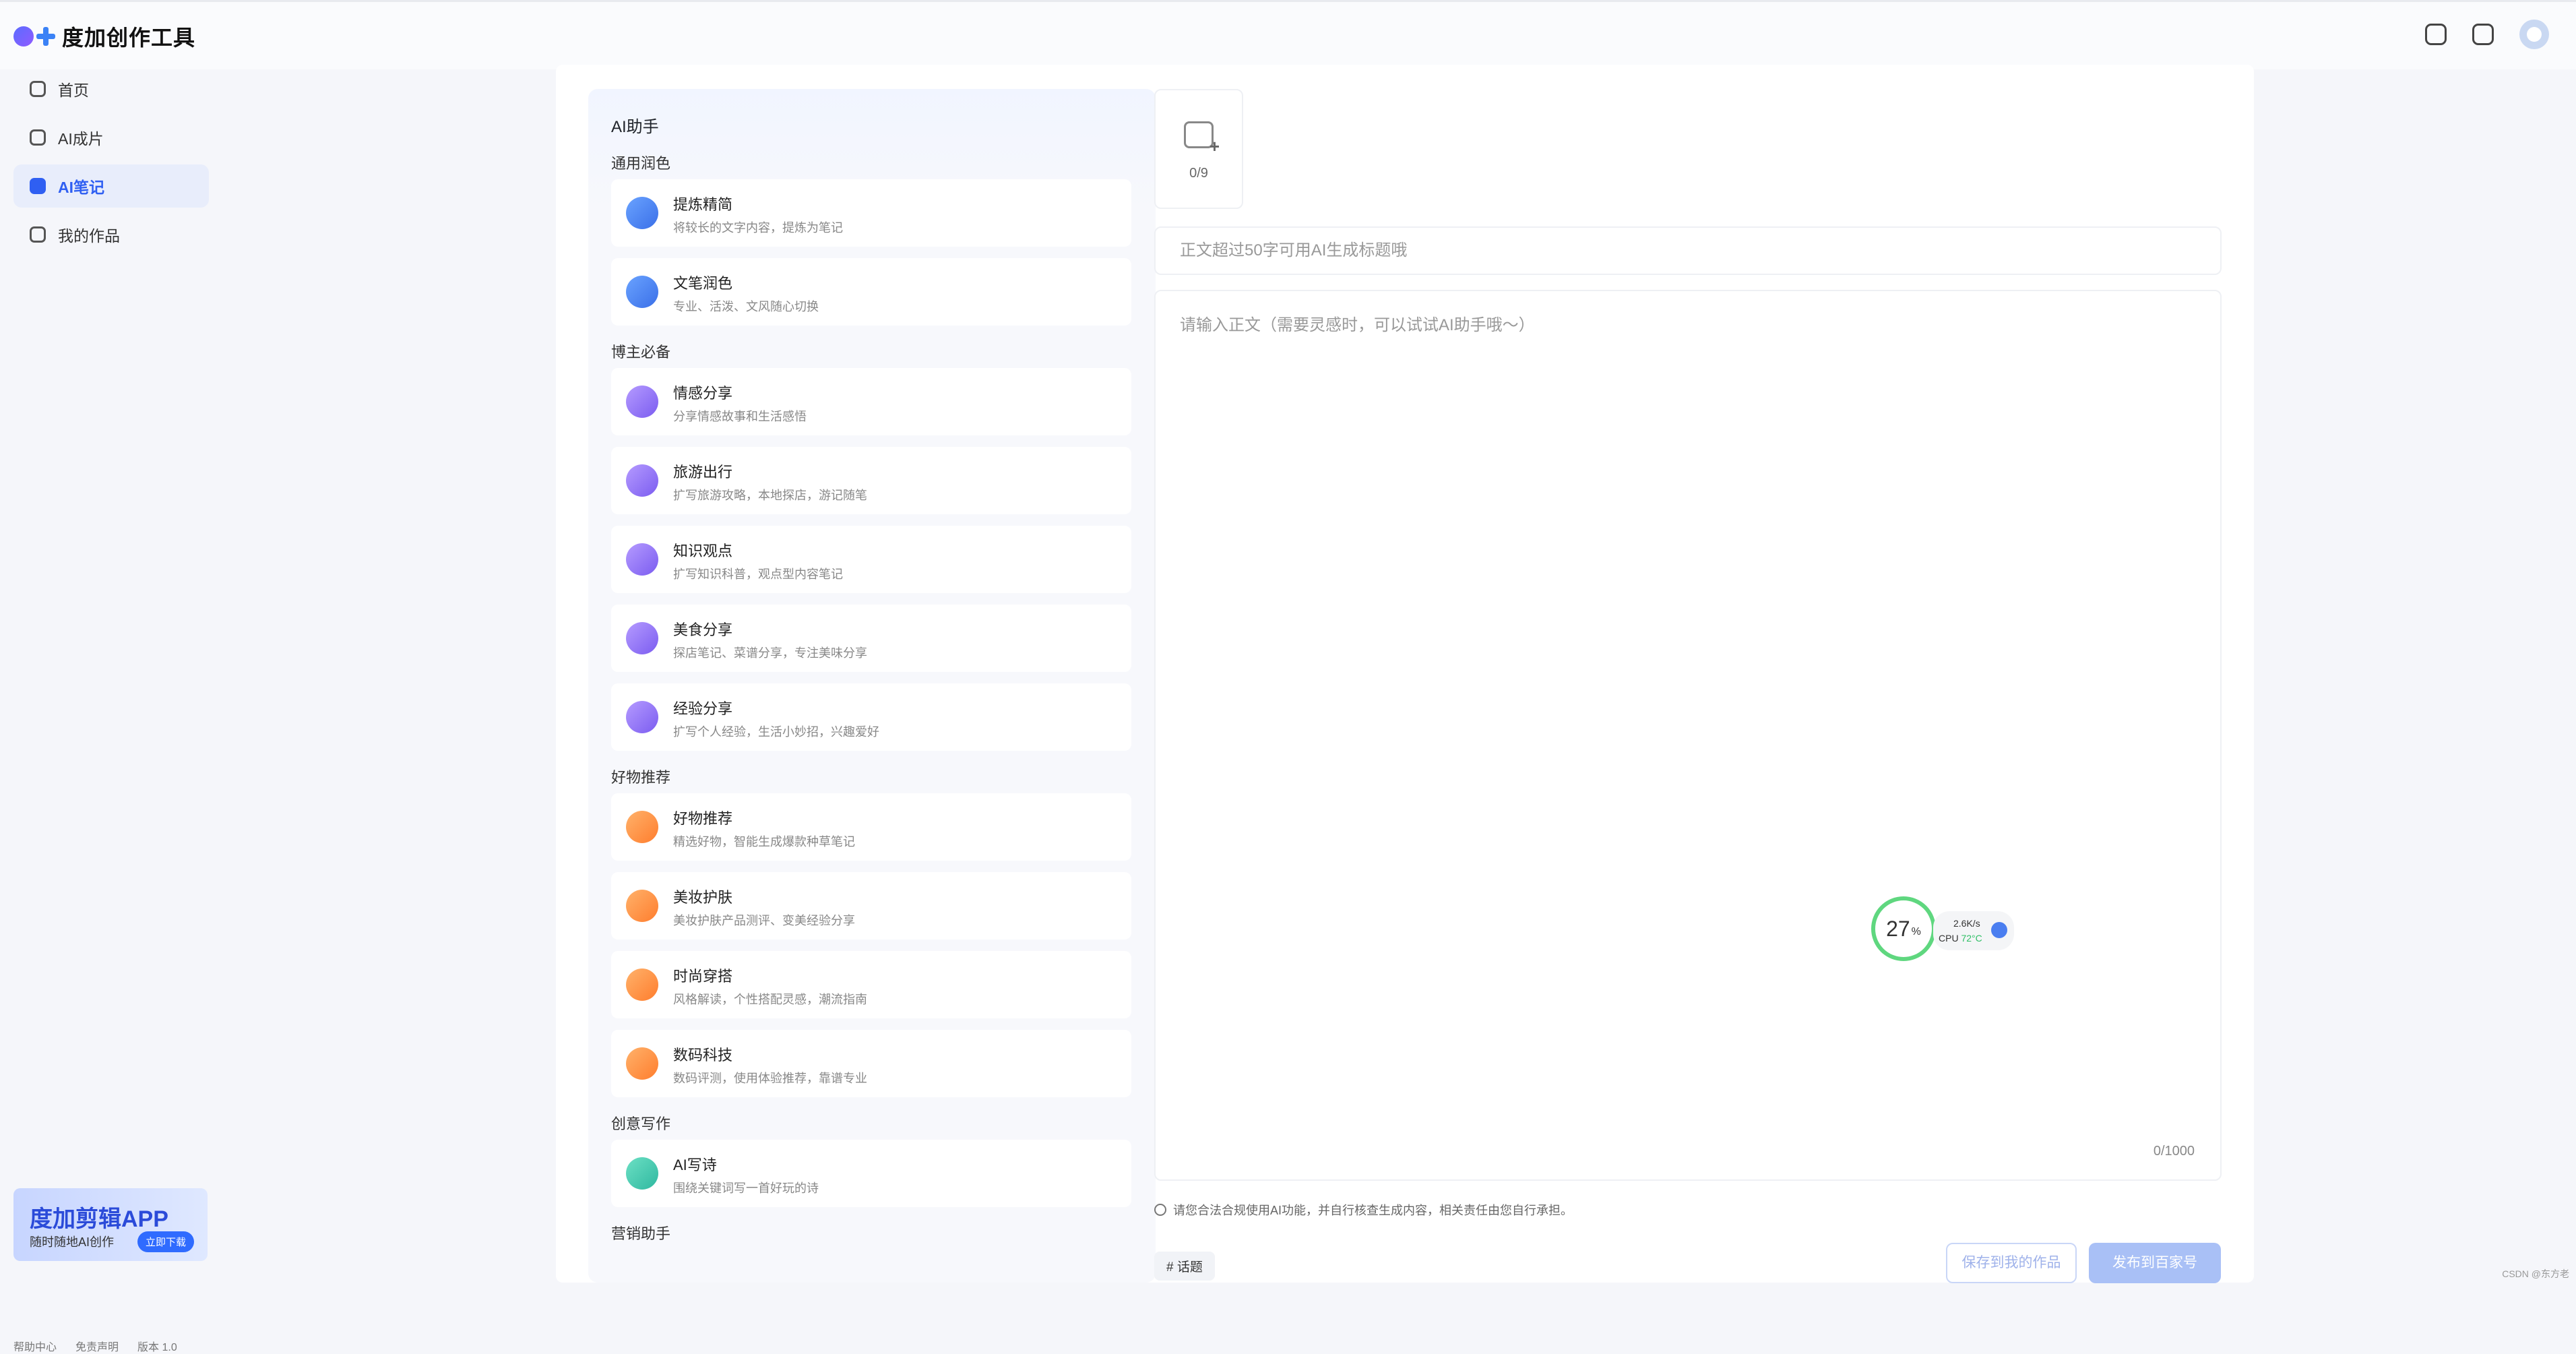 The width and height of the screenshot is (2576, 1354). Describe the element at coordinates (1357, 325) in the screenshot. I see `body-placeholder: 请输入正文（需要灵感时，可以试试AI助手哦～）` at that location.